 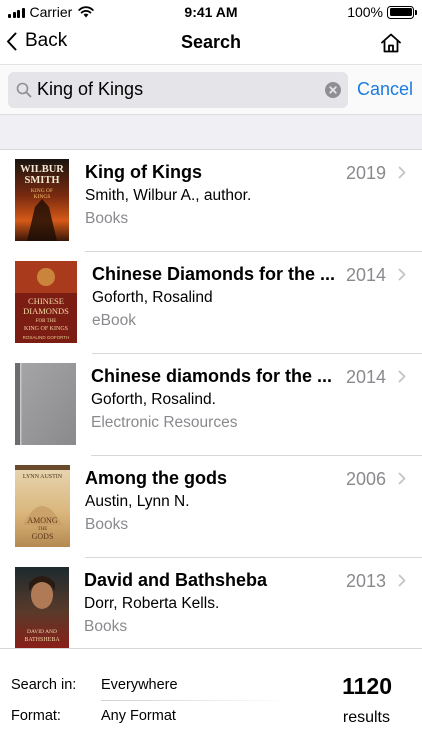 I want to click on cover-text: KING OF KINGS, so click(x=46, y=329).